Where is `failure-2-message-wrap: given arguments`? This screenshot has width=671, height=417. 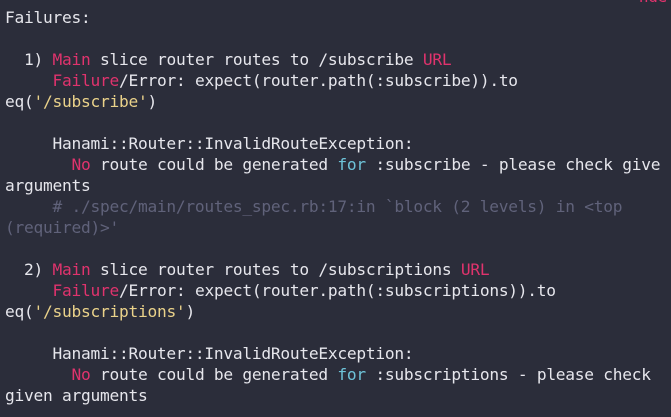
failure-2-message-wrap: given arguments is located at coordinates (76, 395).